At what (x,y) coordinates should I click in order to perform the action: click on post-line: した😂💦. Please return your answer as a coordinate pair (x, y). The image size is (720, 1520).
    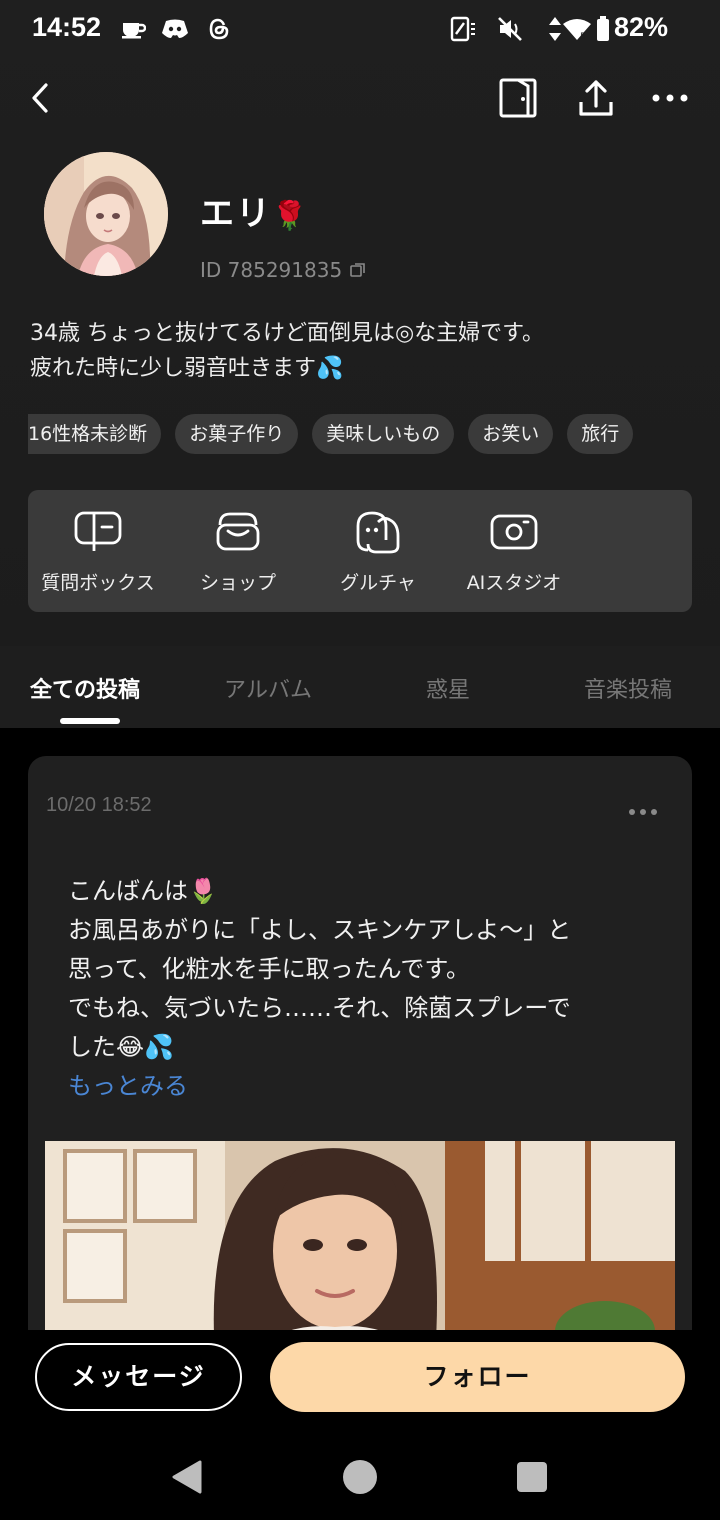
    Looking at the image, I should click on (121, 1047).